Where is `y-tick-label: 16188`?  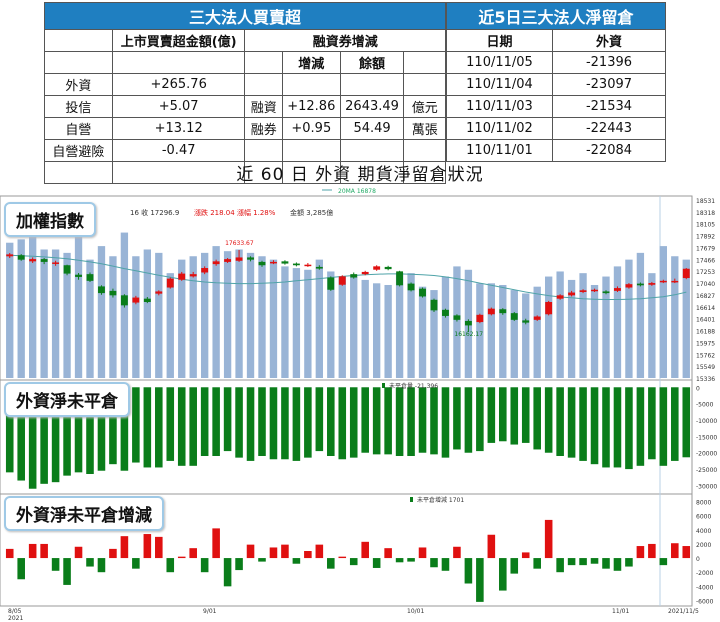
y-tick-label: 16188 is located at coordinates (705, 332).